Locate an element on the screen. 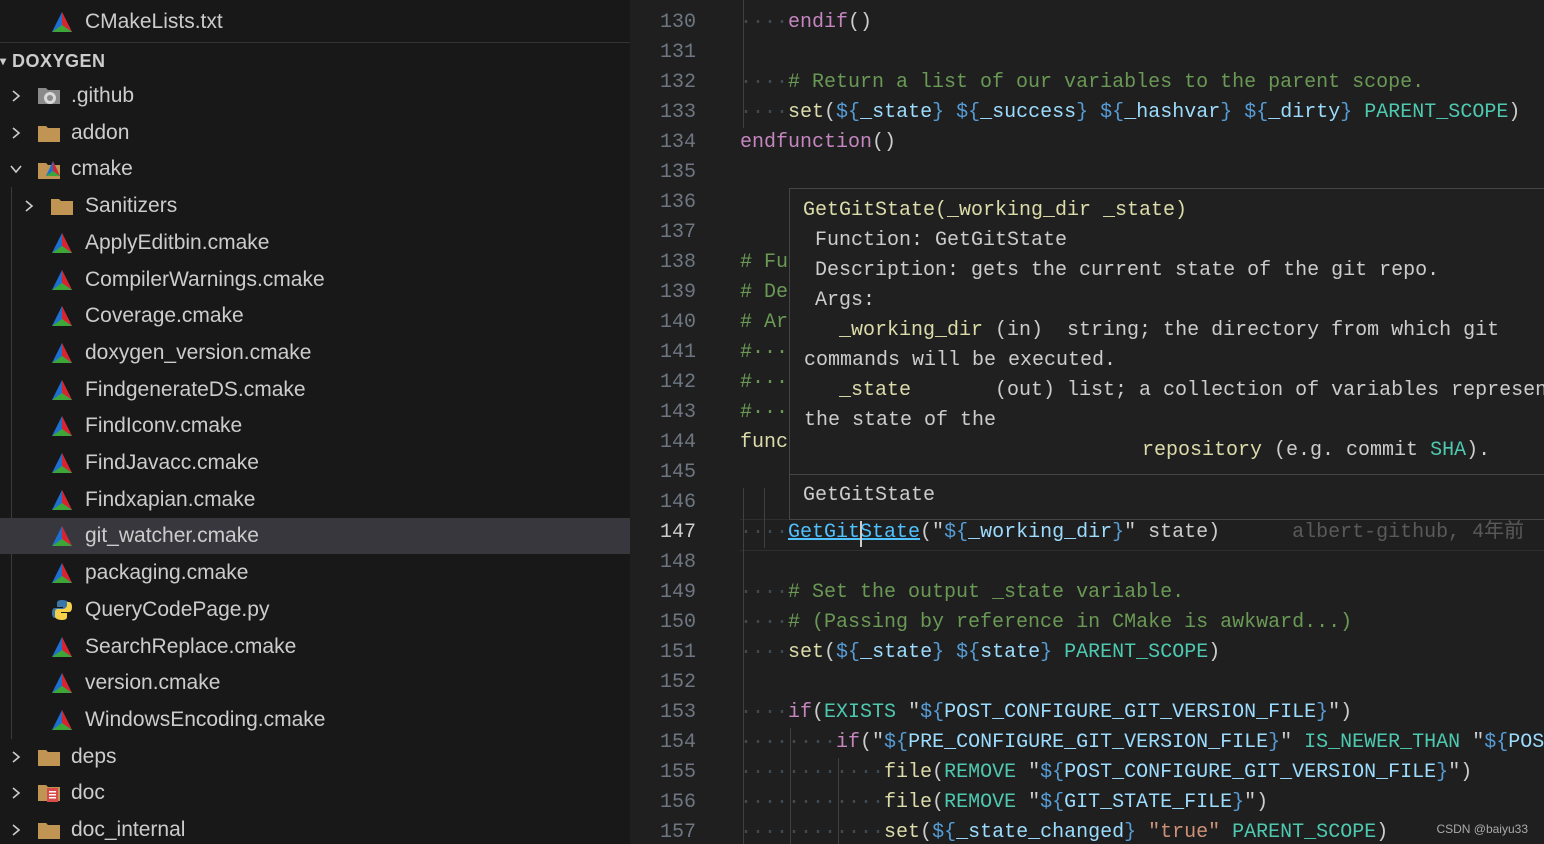 This screenshot has width=1544, height=844. cmake-folder-icon is located at coordinates (49, 169).